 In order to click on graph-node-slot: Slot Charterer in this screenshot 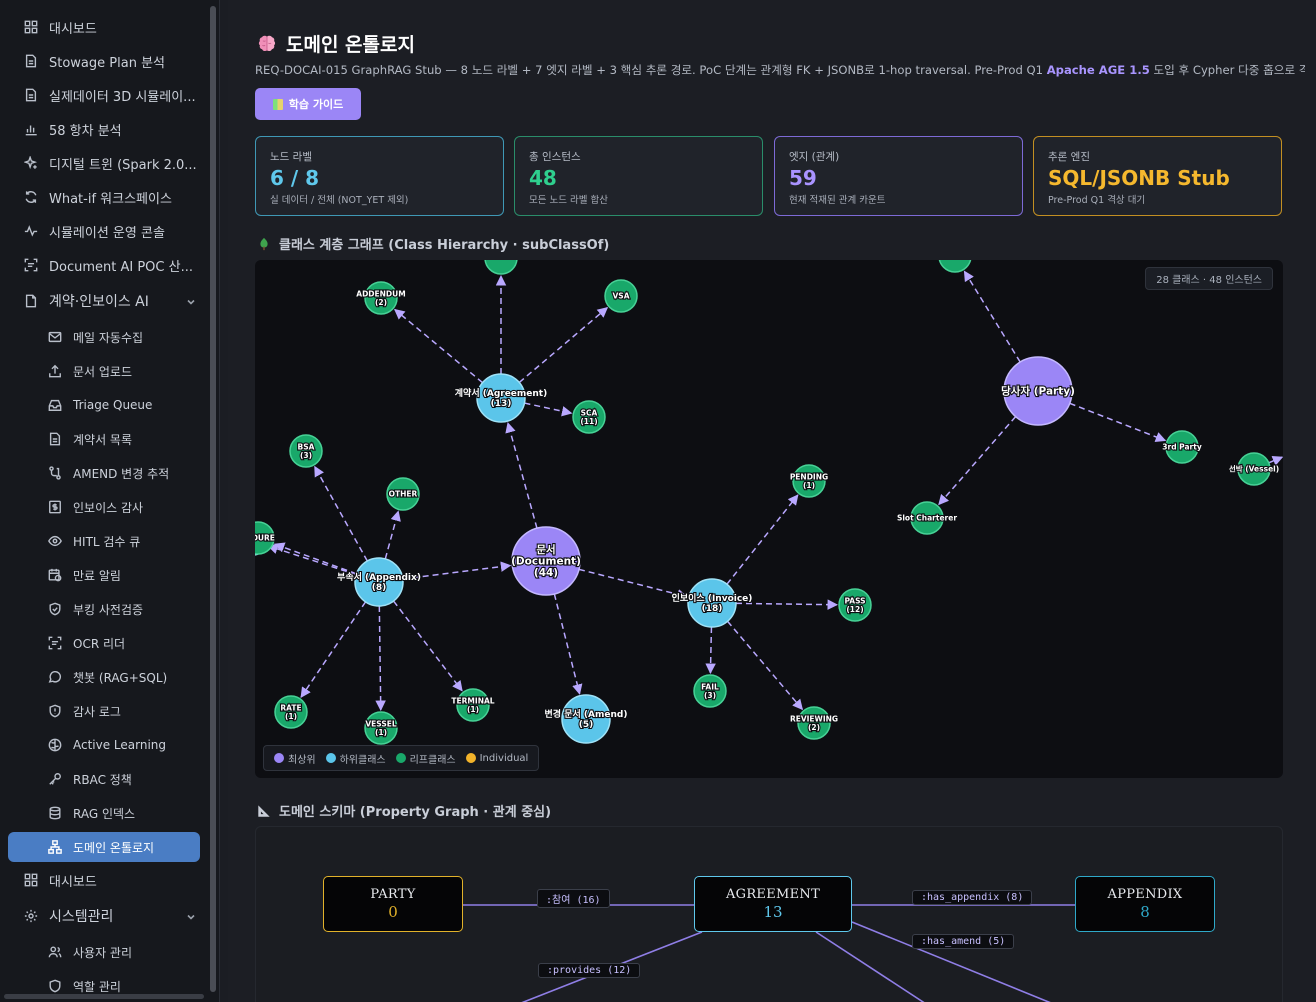, I will do `click(927, 518)`.